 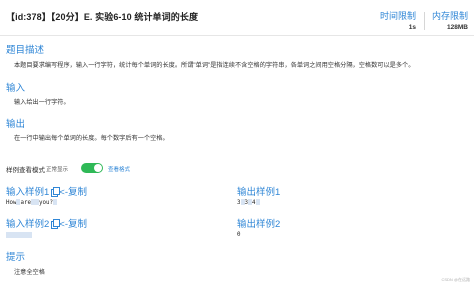 I want to click on sample-input-1-heading: 输入样例1 <-复制, so click(x=46, y=191).